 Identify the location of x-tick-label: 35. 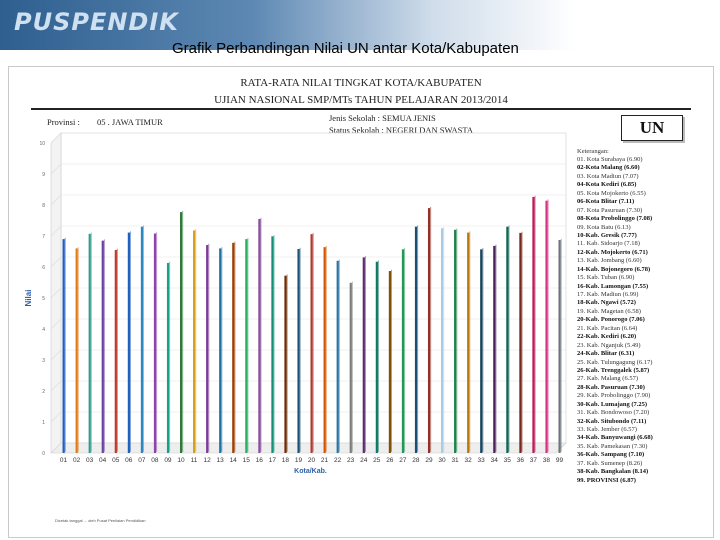
(508, 460).